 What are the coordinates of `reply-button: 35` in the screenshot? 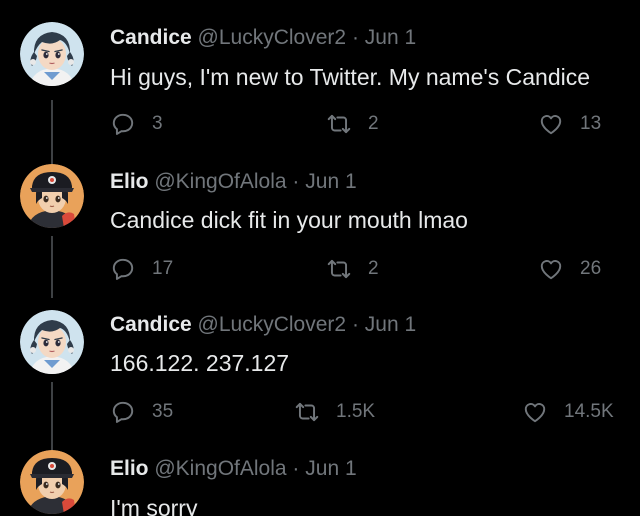 It's located at (141, 412).